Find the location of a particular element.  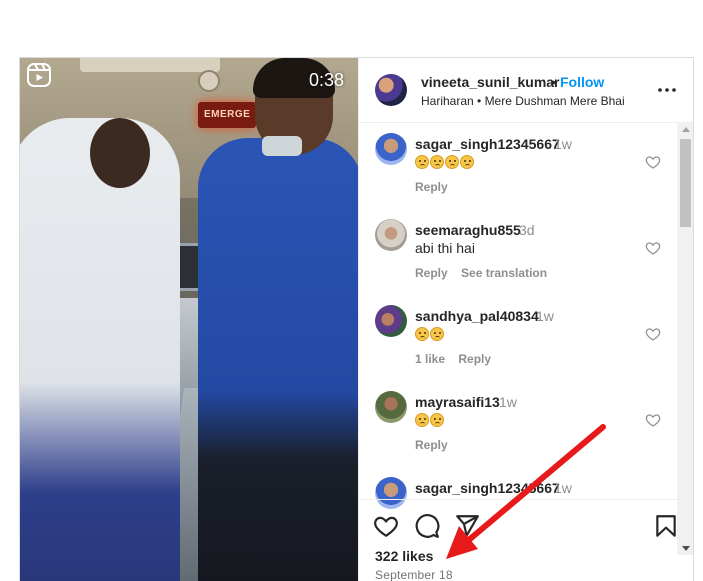

comments-scrollbar is located at coordinates (685, 339).